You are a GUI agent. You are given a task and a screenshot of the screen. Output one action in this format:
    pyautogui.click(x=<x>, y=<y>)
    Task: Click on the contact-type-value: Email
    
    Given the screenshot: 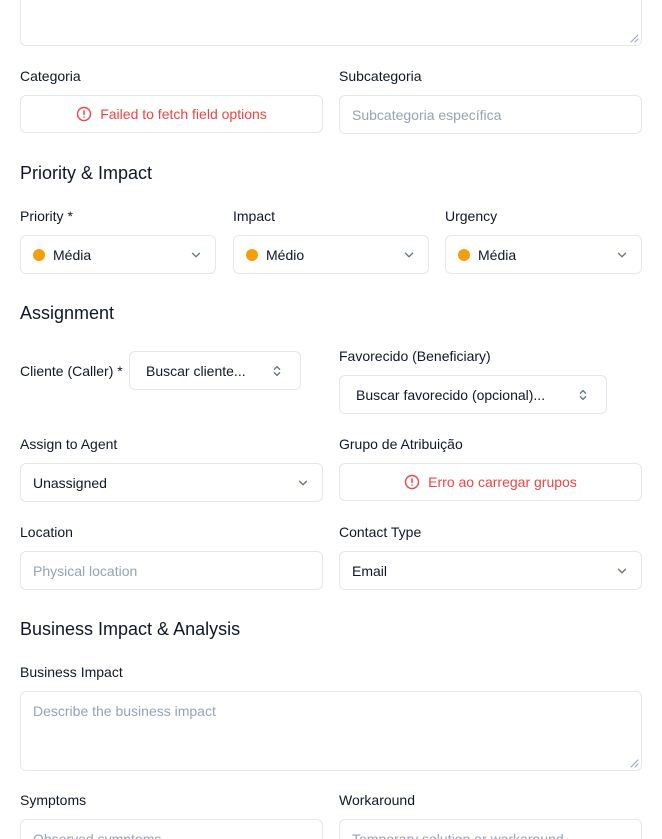 What is the action you would take?
    pyautogui.click(x=370, y=570)
    